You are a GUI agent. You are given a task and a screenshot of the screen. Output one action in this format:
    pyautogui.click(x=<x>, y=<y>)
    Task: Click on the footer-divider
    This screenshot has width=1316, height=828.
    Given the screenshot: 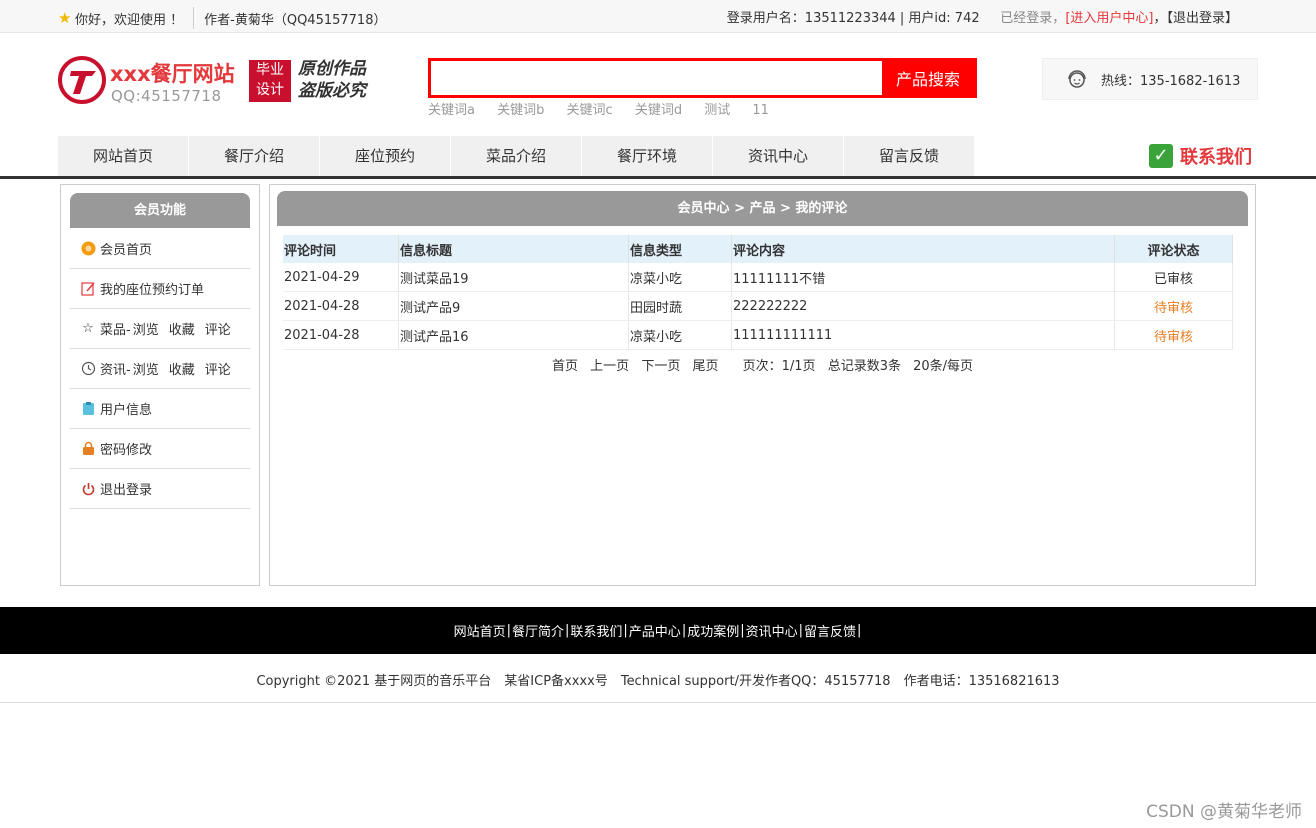 What is the action you would take?
    pyautogui.click(x=658, y=702)
    